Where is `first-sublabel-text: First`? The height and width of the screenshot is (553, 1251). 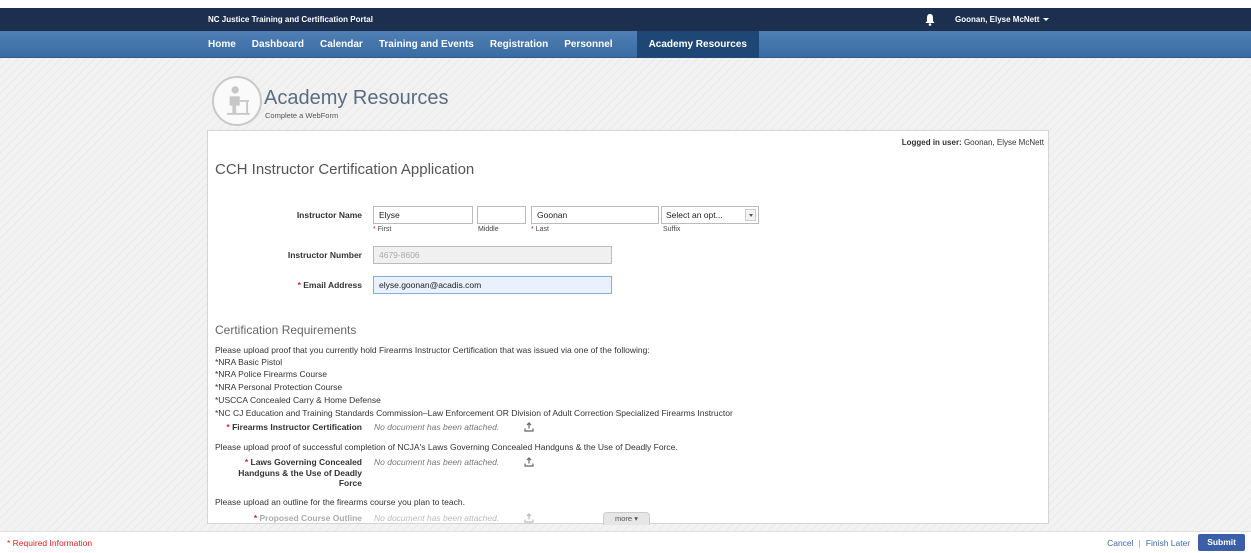
first-sublabel-text: First is located at coordinates (384, 229).